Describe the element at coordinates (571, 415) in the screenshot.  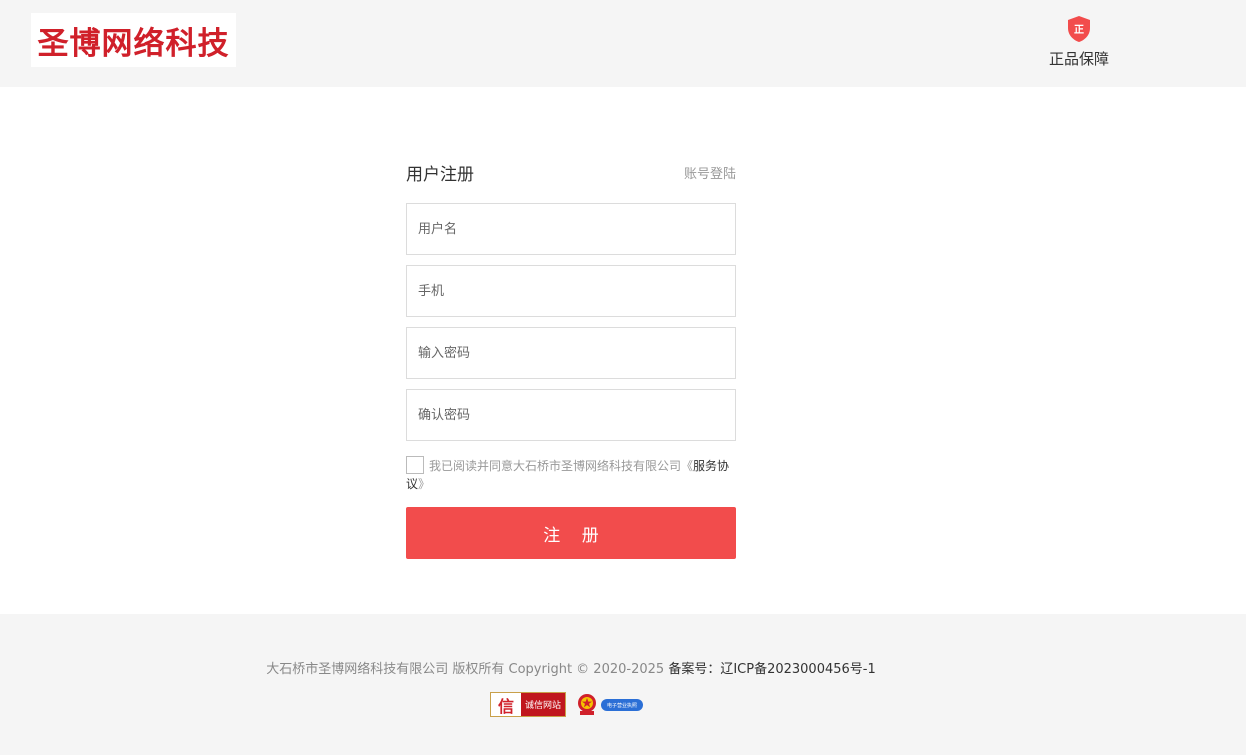
I see `confirm-password-input` at that location.